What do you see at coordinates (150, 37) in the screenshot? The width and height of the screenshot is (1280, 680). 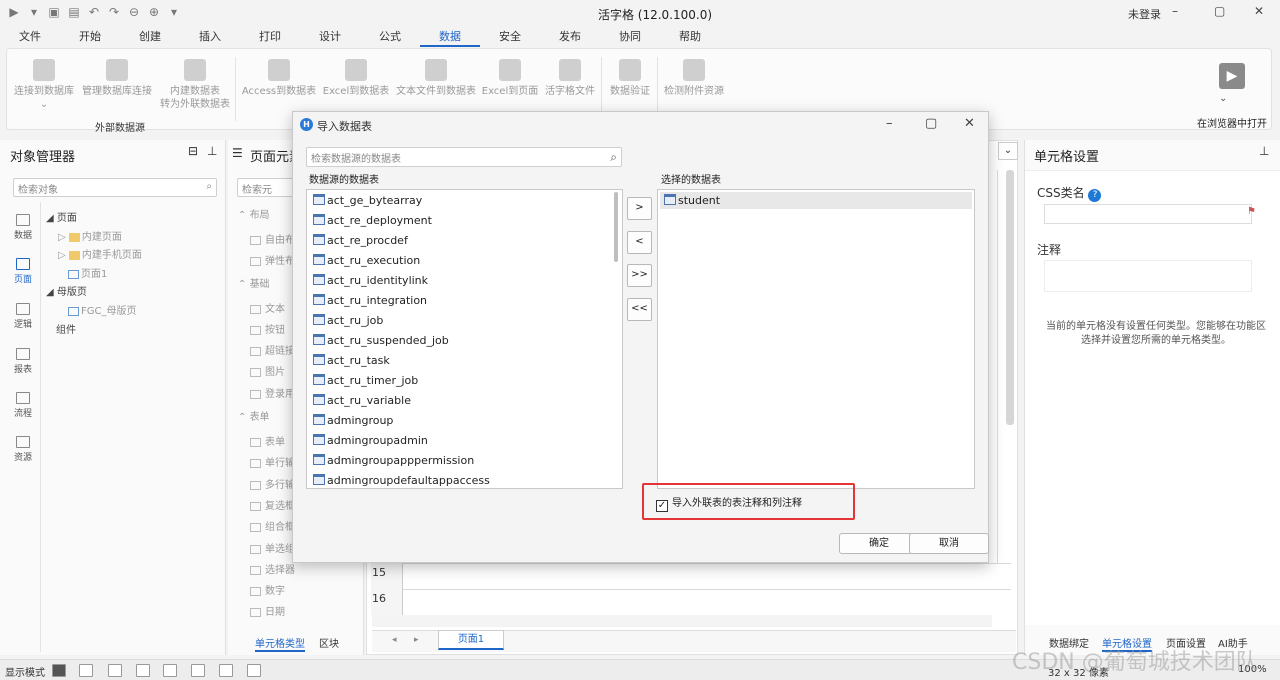 I see `menu-item: 创建` at bounding box center [150, 37].